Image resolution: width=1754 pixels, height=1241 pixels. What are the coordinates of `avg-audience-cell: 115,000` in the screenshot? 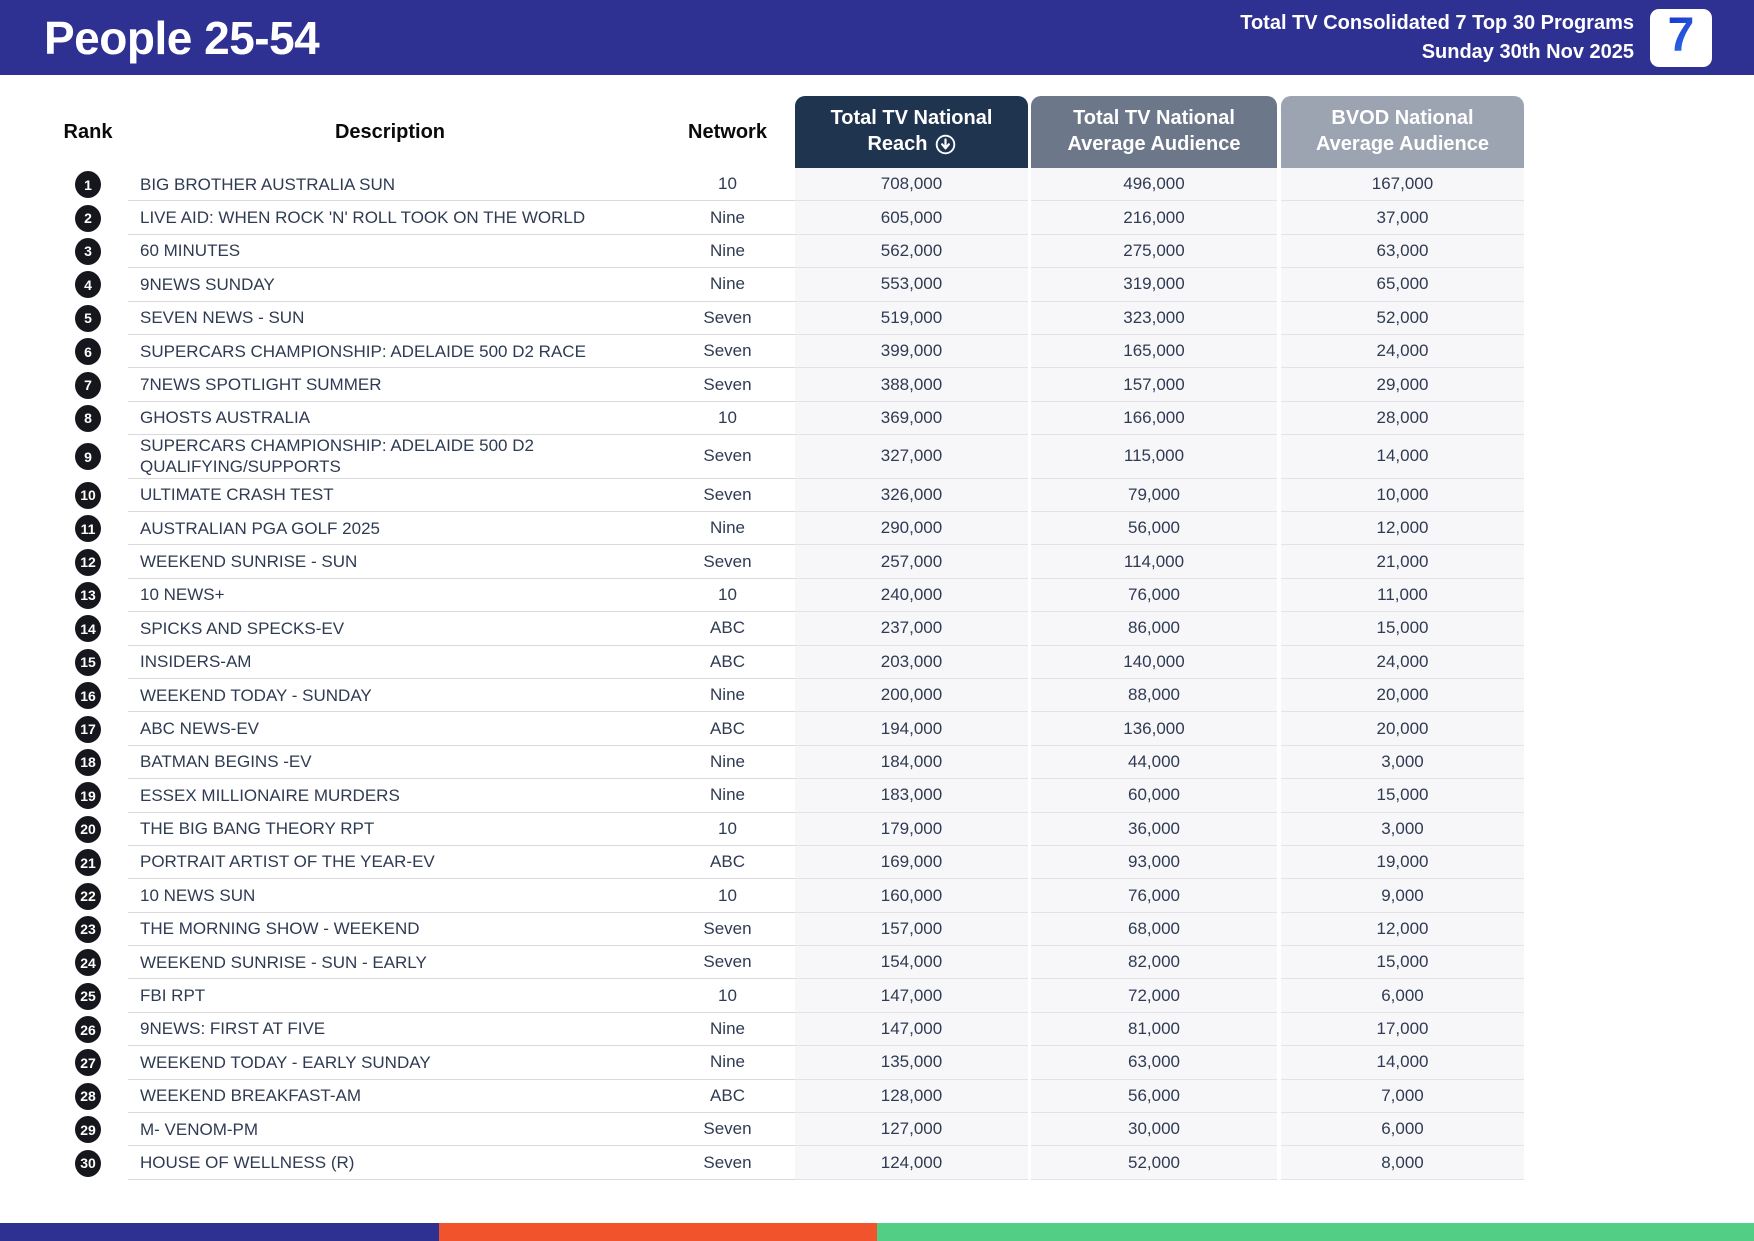 It's located at (1154, 457).